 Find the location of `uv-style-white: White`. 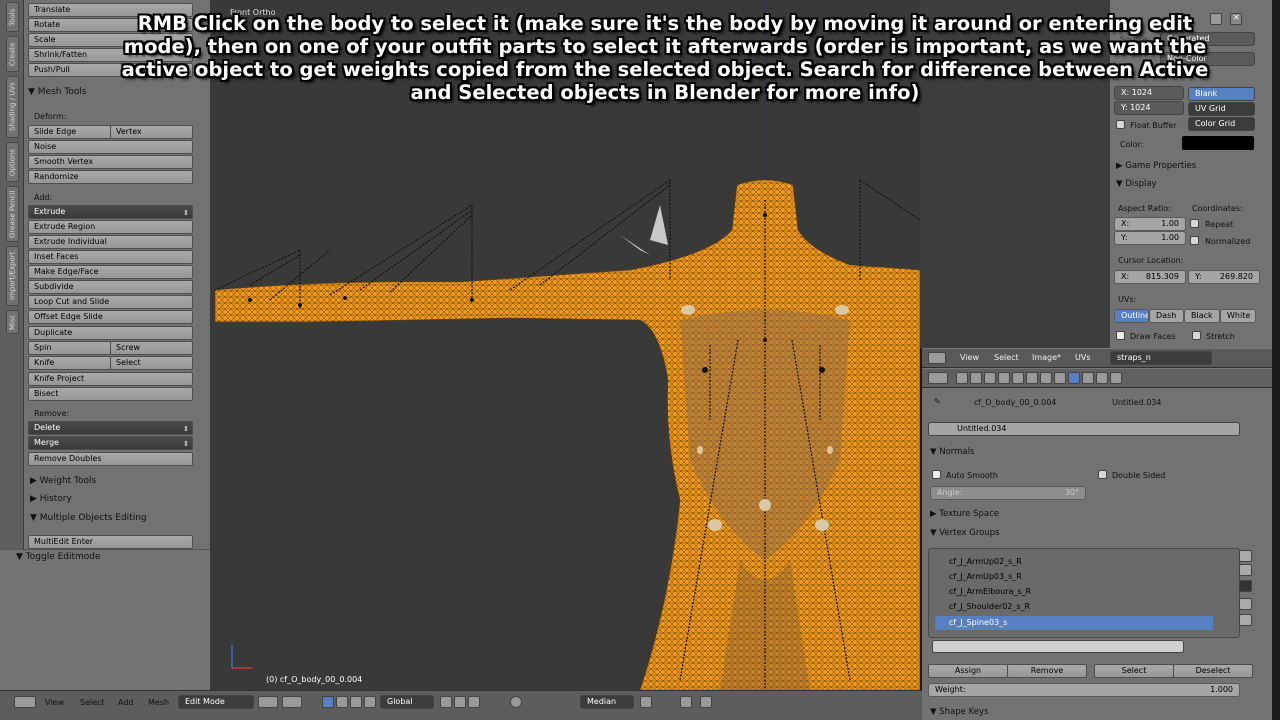

uv-style-white: White is located at coordinates (1238, 316).